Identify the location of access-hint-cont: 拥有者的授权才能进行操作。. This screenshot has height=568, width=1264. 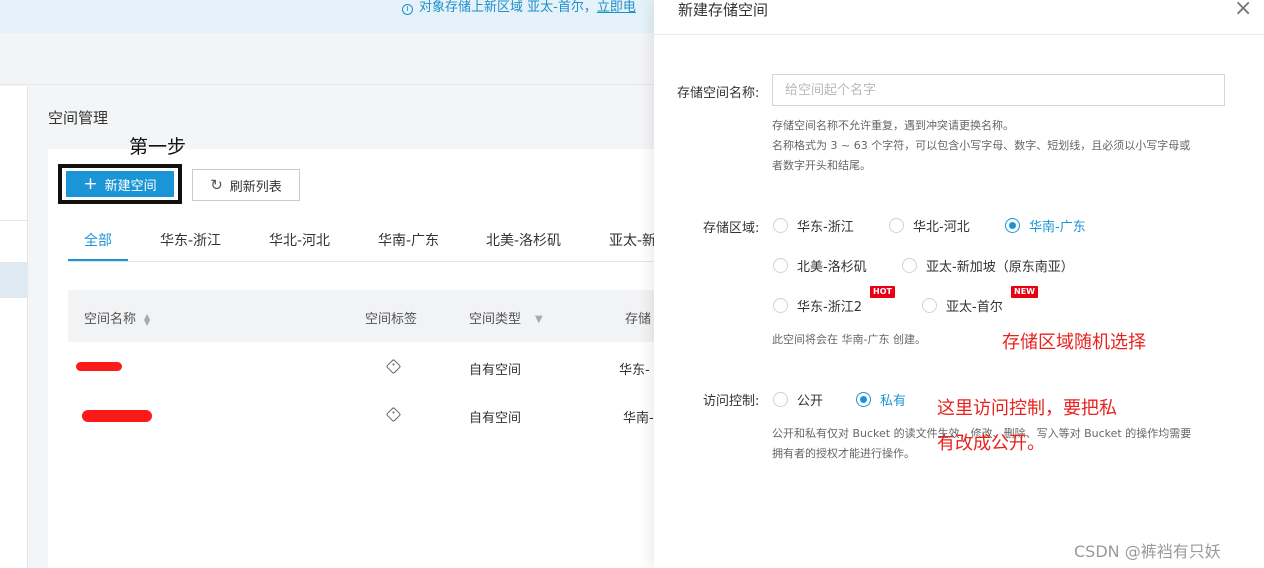
(843, 453).